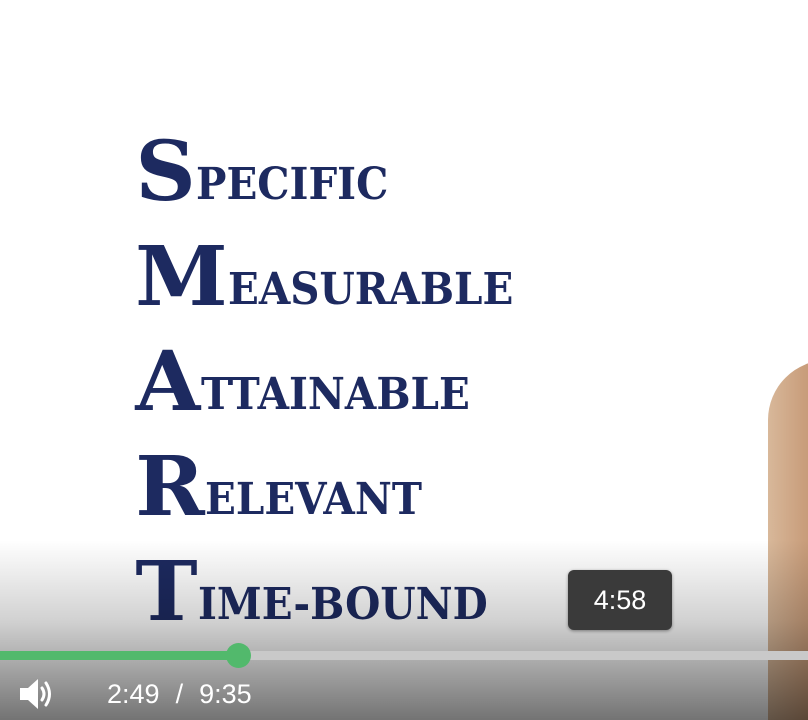  What do you see at coordinates (292, 184) in the screenshot?
I see `smart-rest: pecific` at bounding box center [292, 184].